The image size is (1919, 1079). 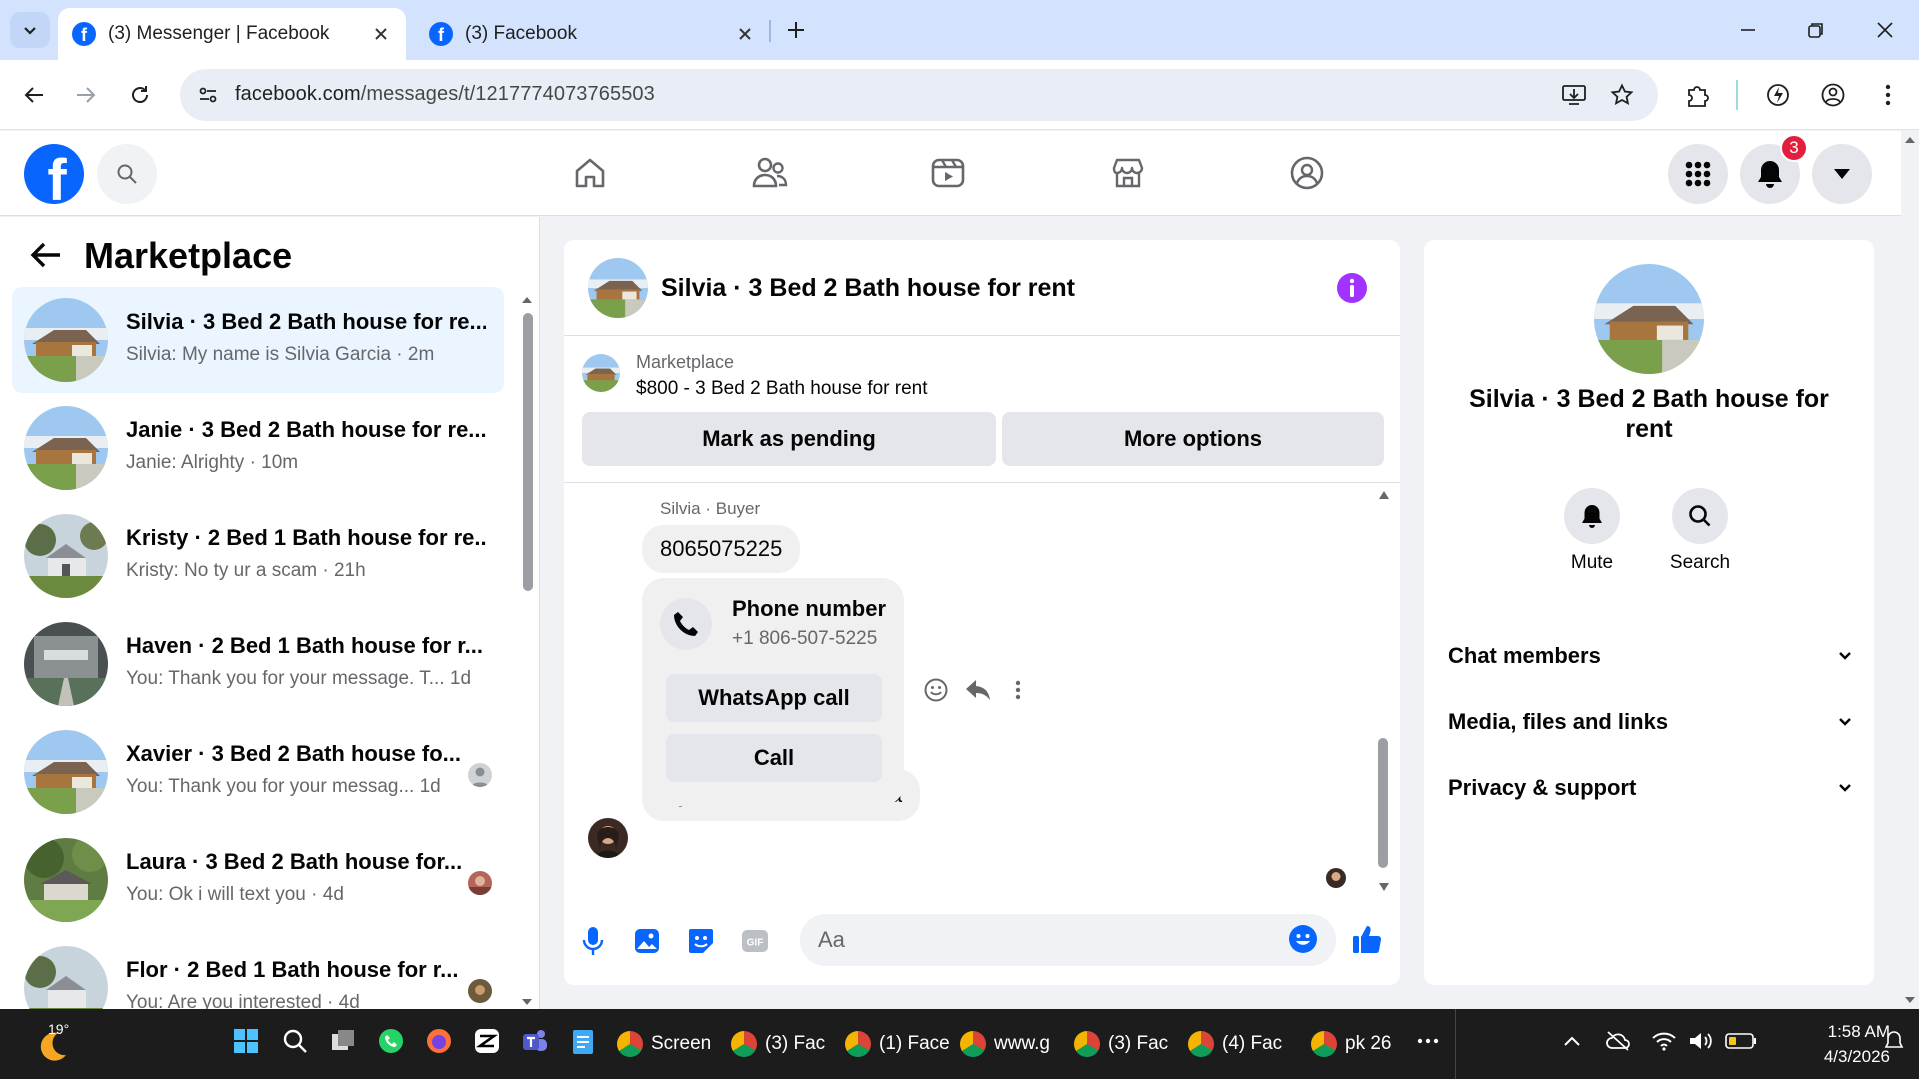 I want to click on whatsapp-icon, so click(x=391, y=1041).